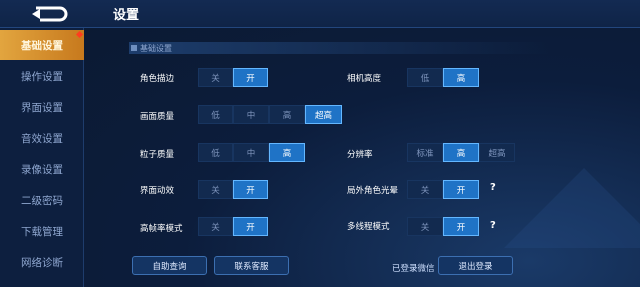  I want to click on ui-animation-off-option: 关, so click(215, 189).